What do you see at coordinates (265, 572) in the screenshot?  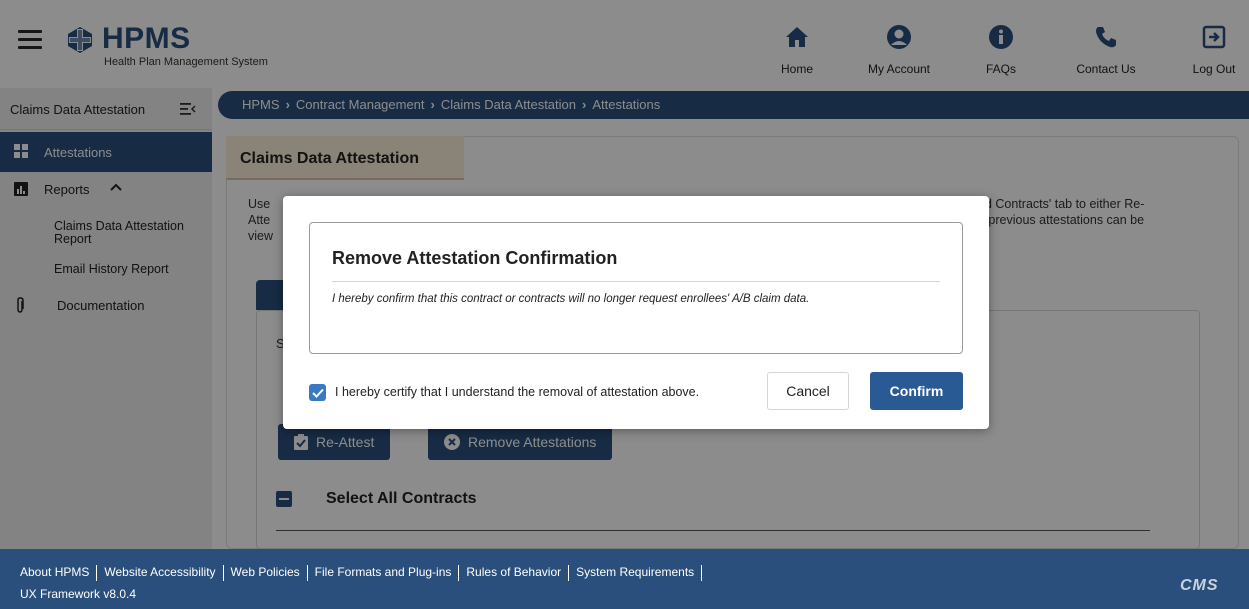 I see `footer-link-web-policies: Web Policies` at bounding box center [265, 572].